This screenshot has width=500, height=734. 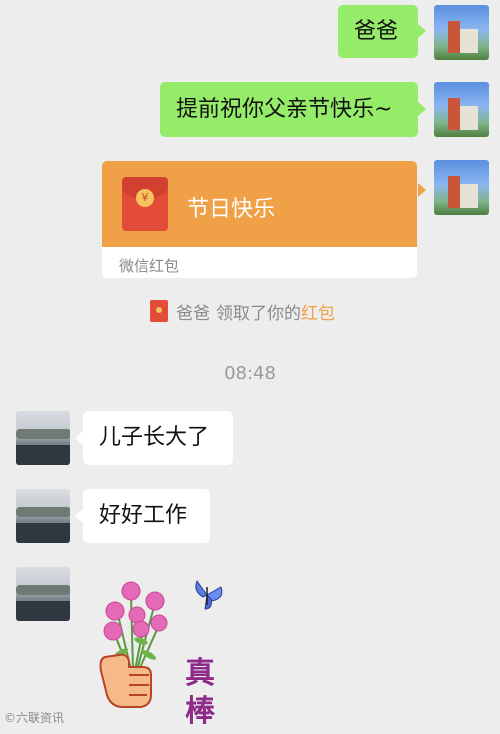 What do you see at coordinates (159, 311) in the screenshot?
I see `red-packet-small-icon` at bounding box center [159, 311].